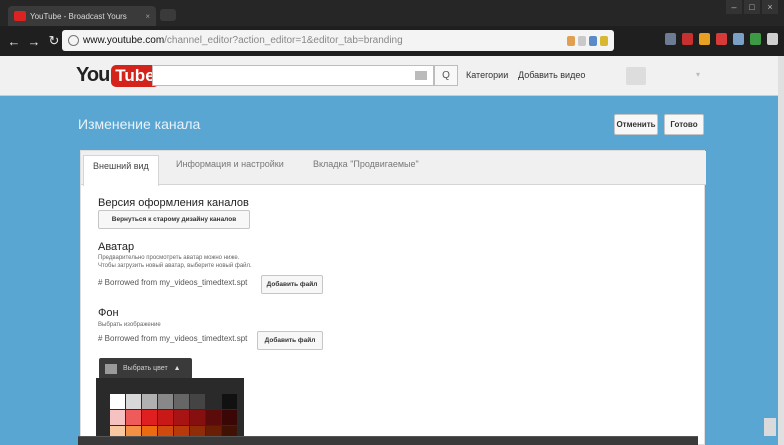 This screenshot has width=784, height=445. I want to click on background-title: Фон, so click(108, 313).